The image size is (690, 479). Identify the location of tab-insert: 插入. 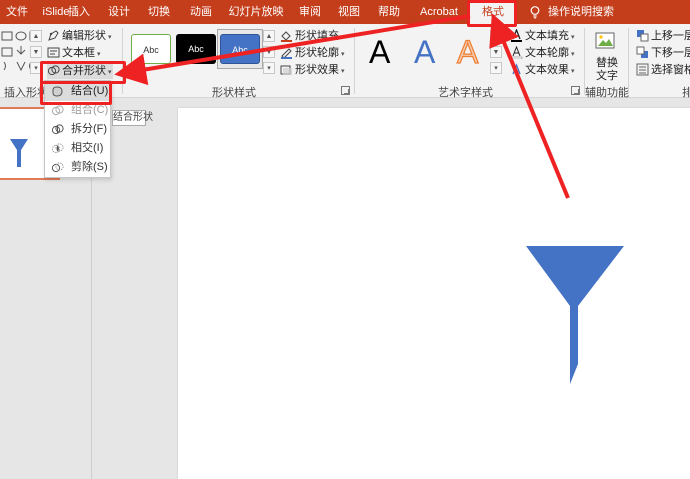
(79, 12).